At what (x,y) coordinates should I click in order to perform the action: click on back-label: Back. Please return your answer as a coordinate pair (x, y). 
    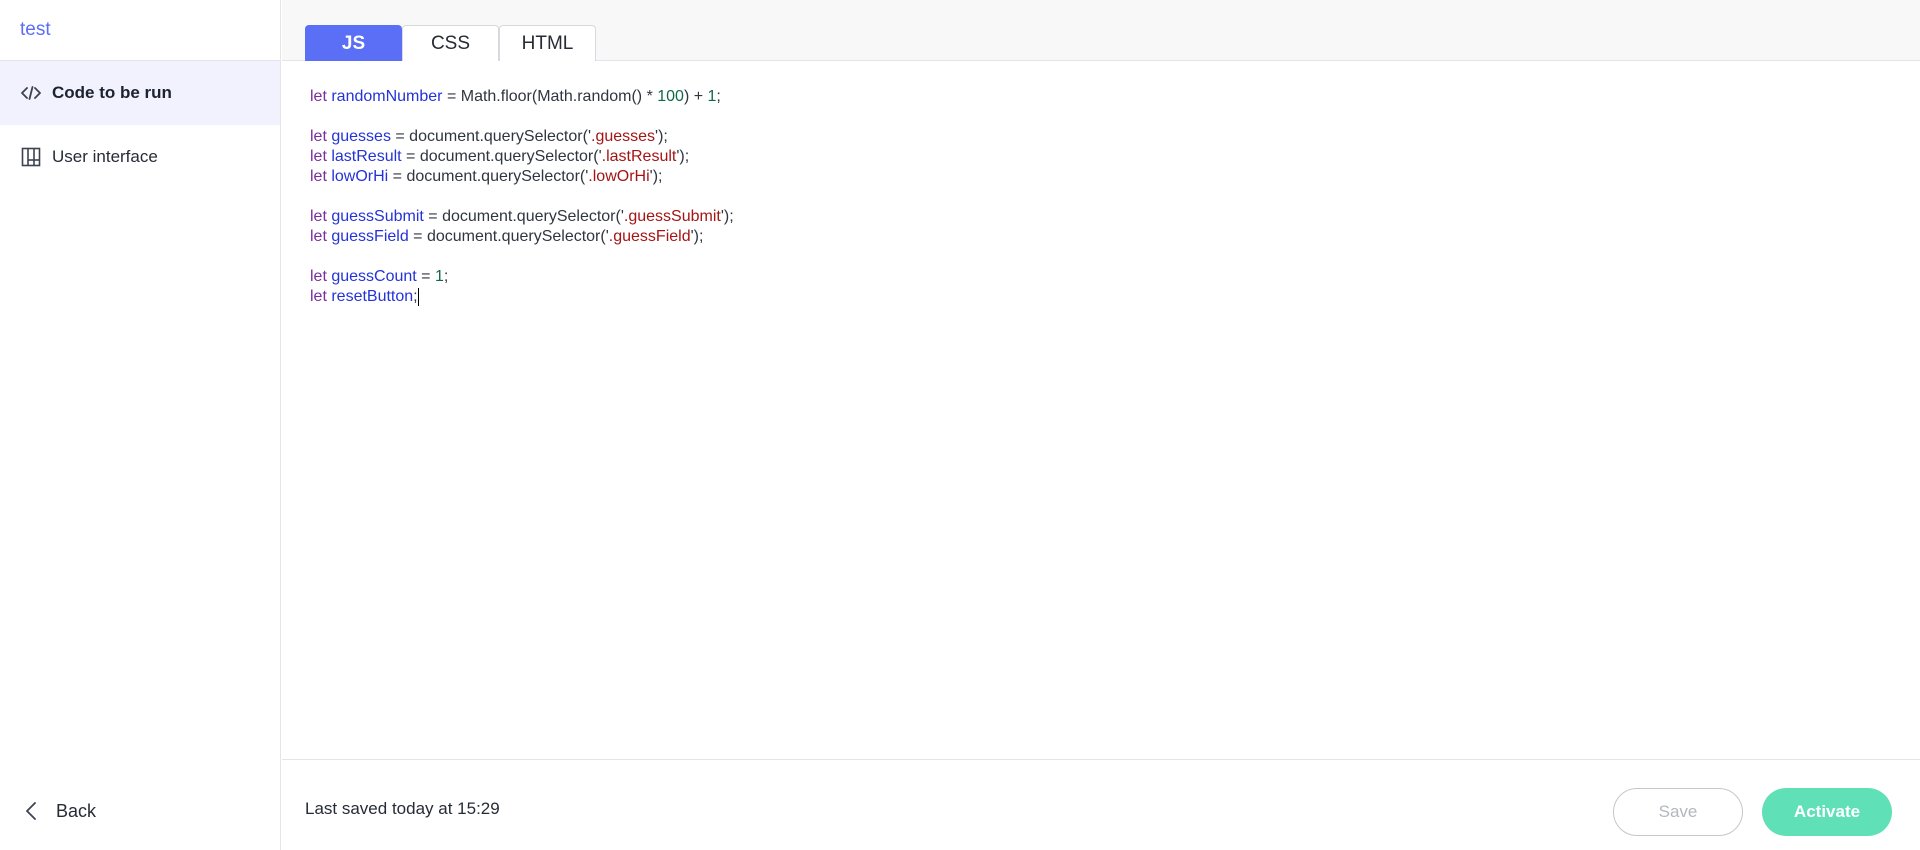
    Looking at the image, I should click on (76, 810).